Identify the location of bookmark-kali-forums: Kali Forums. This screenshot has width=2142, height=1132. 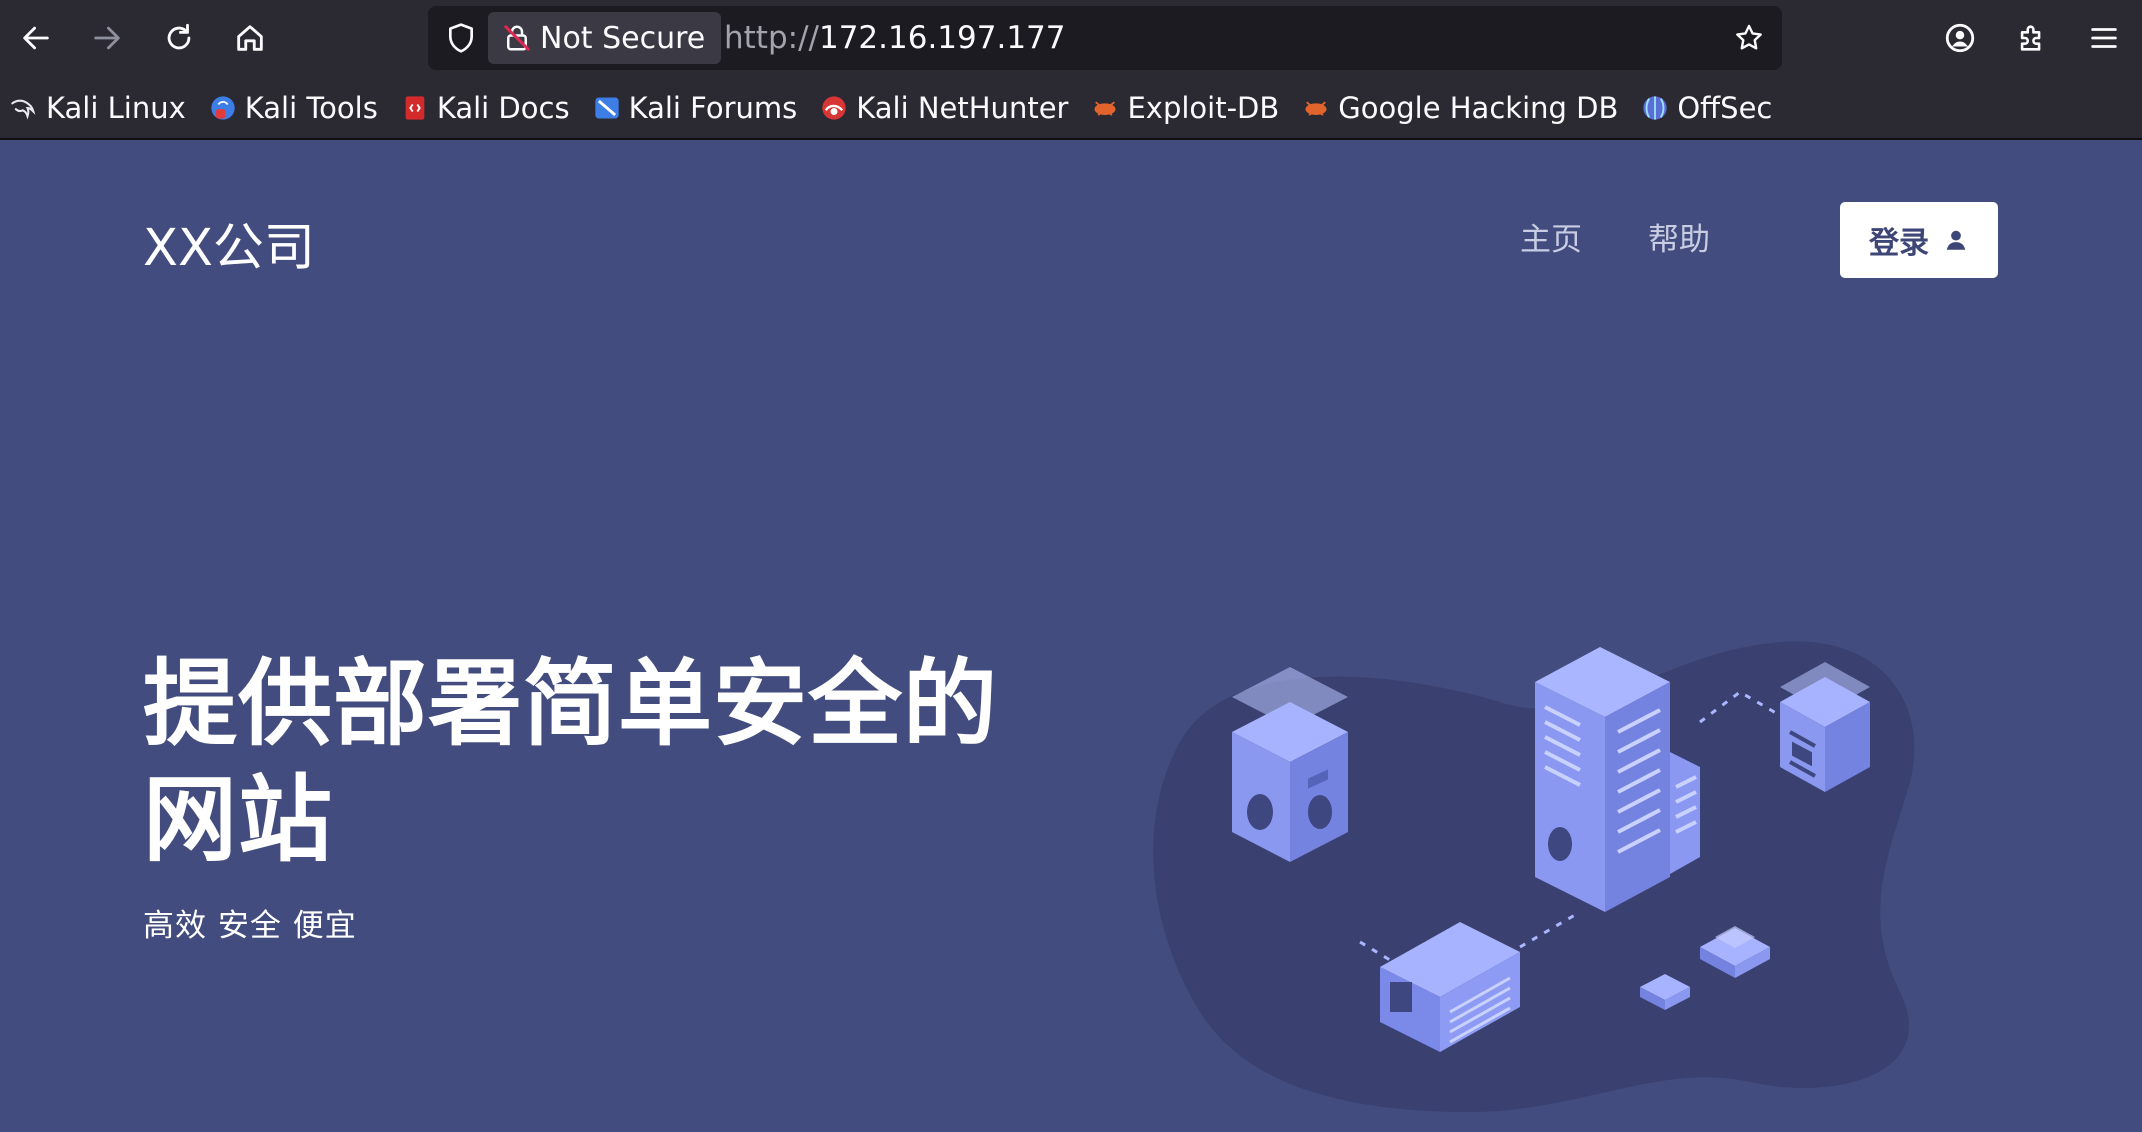
(695, 108).